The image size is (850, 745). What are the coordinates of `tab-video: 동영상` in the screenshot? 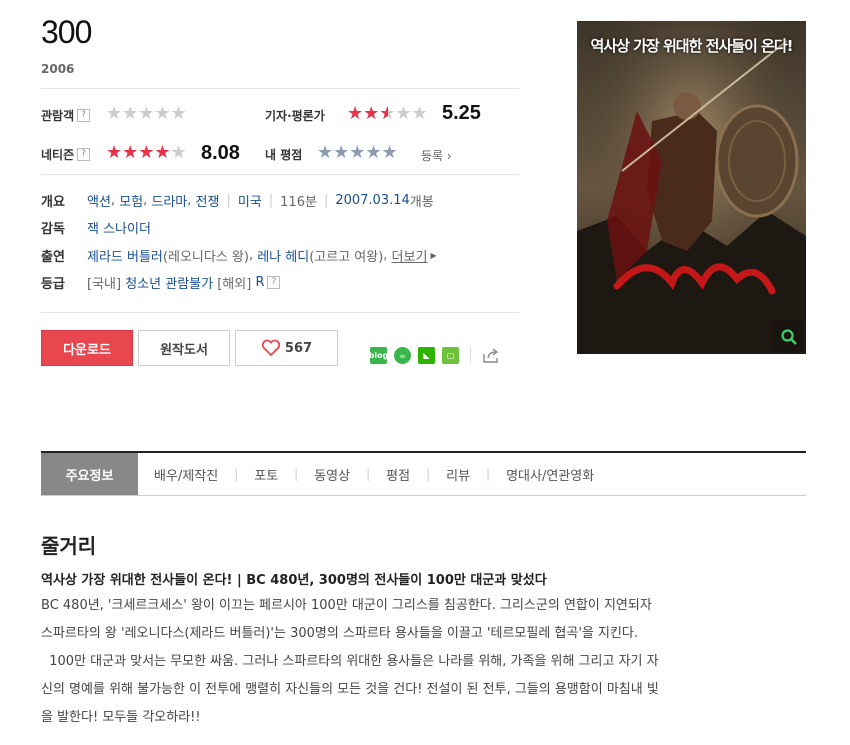 It's located at (332, 474).